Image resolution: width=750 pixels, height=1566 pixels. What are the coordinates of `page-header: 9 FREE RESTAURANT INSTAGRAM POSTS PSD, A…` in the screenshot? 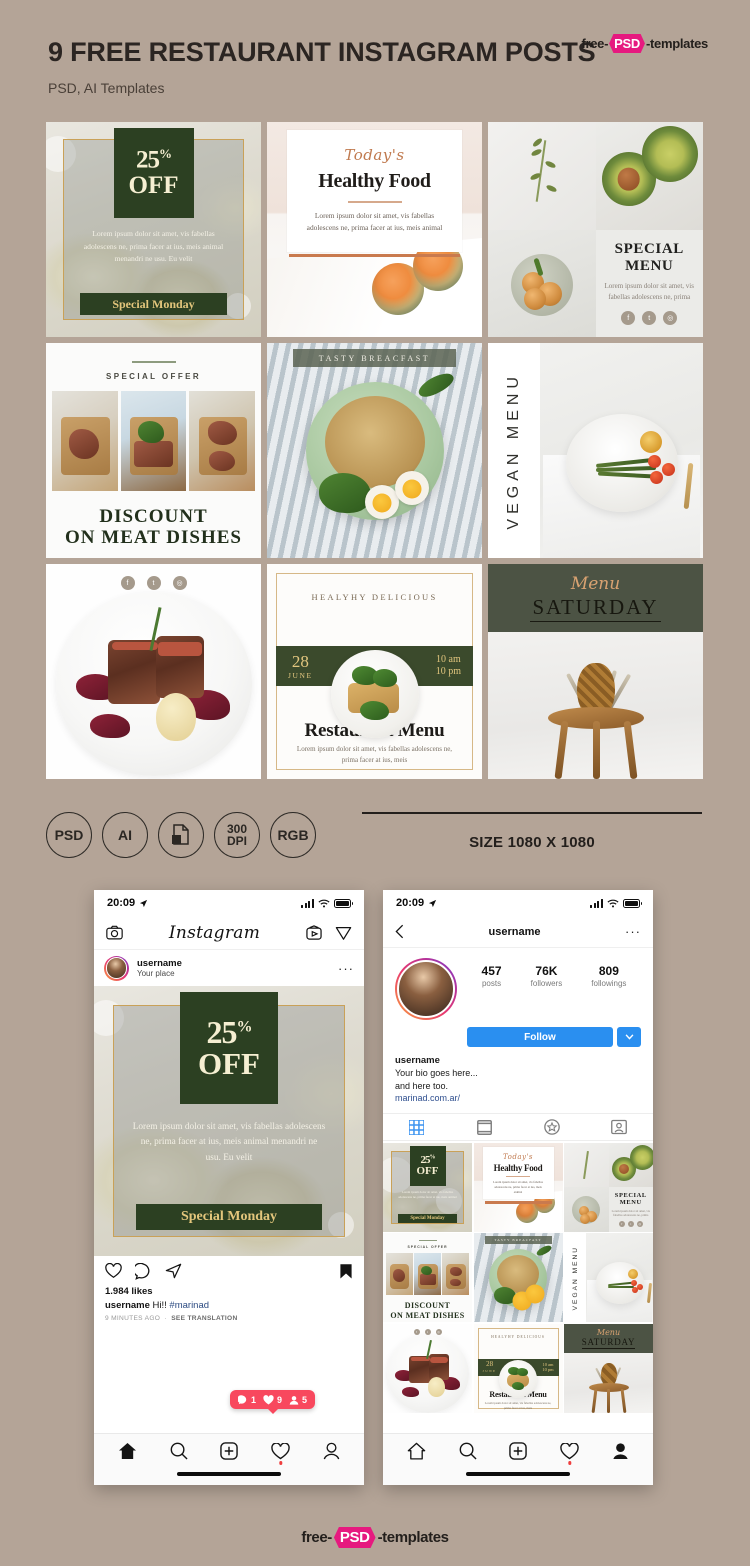 It's located at (378, 65).